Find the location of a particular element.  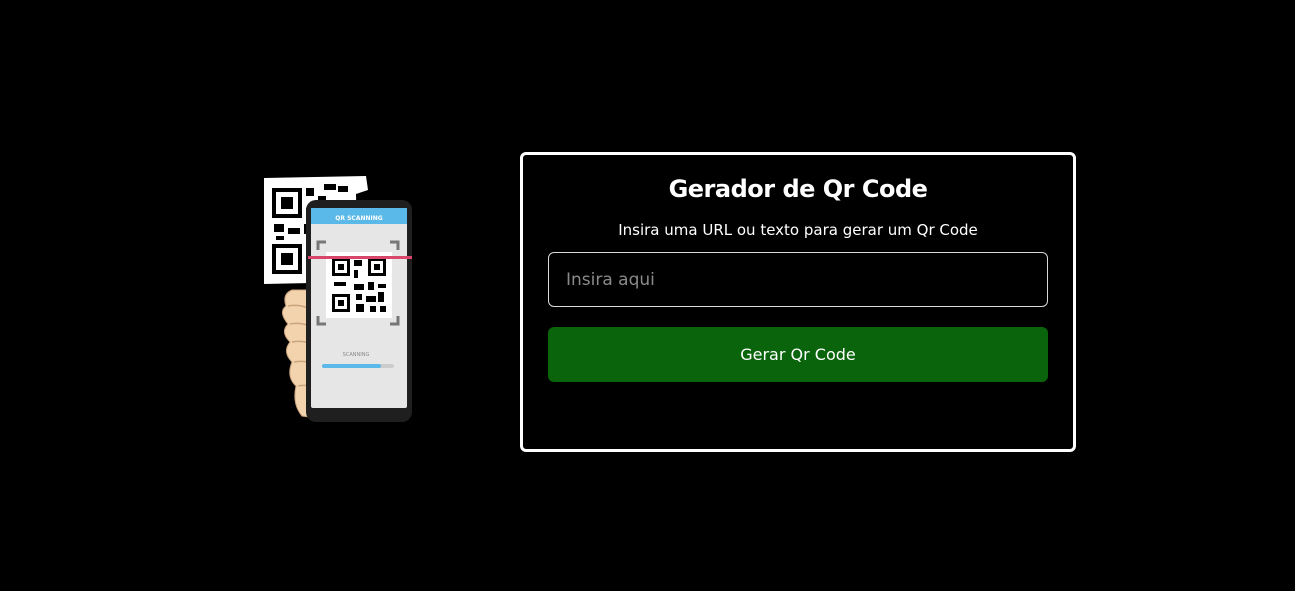

generate-qr-button: Gerar Qr Code is located at coordinates (798, 354).